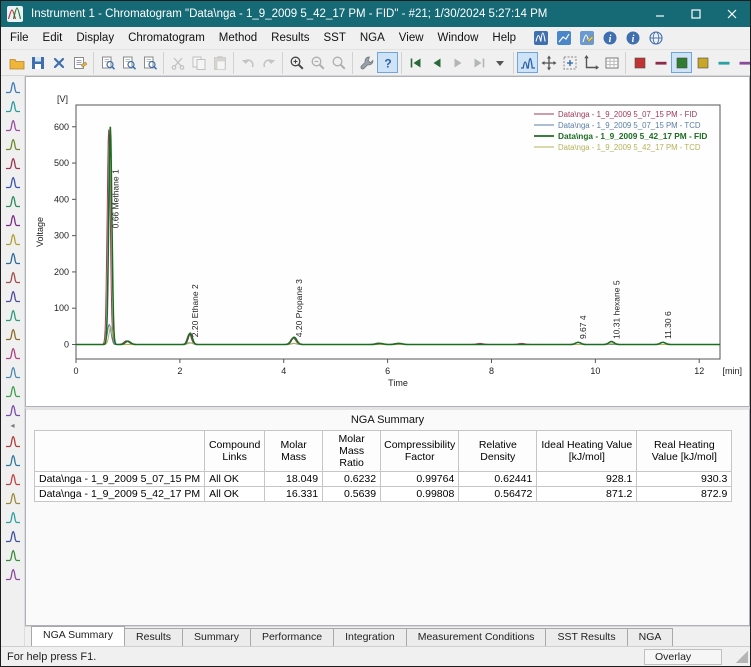 The width and height of the screenshot is (751, 667). Describe the element at coordinates (732, 14) in the screenshot. I see `close-button` at that location.